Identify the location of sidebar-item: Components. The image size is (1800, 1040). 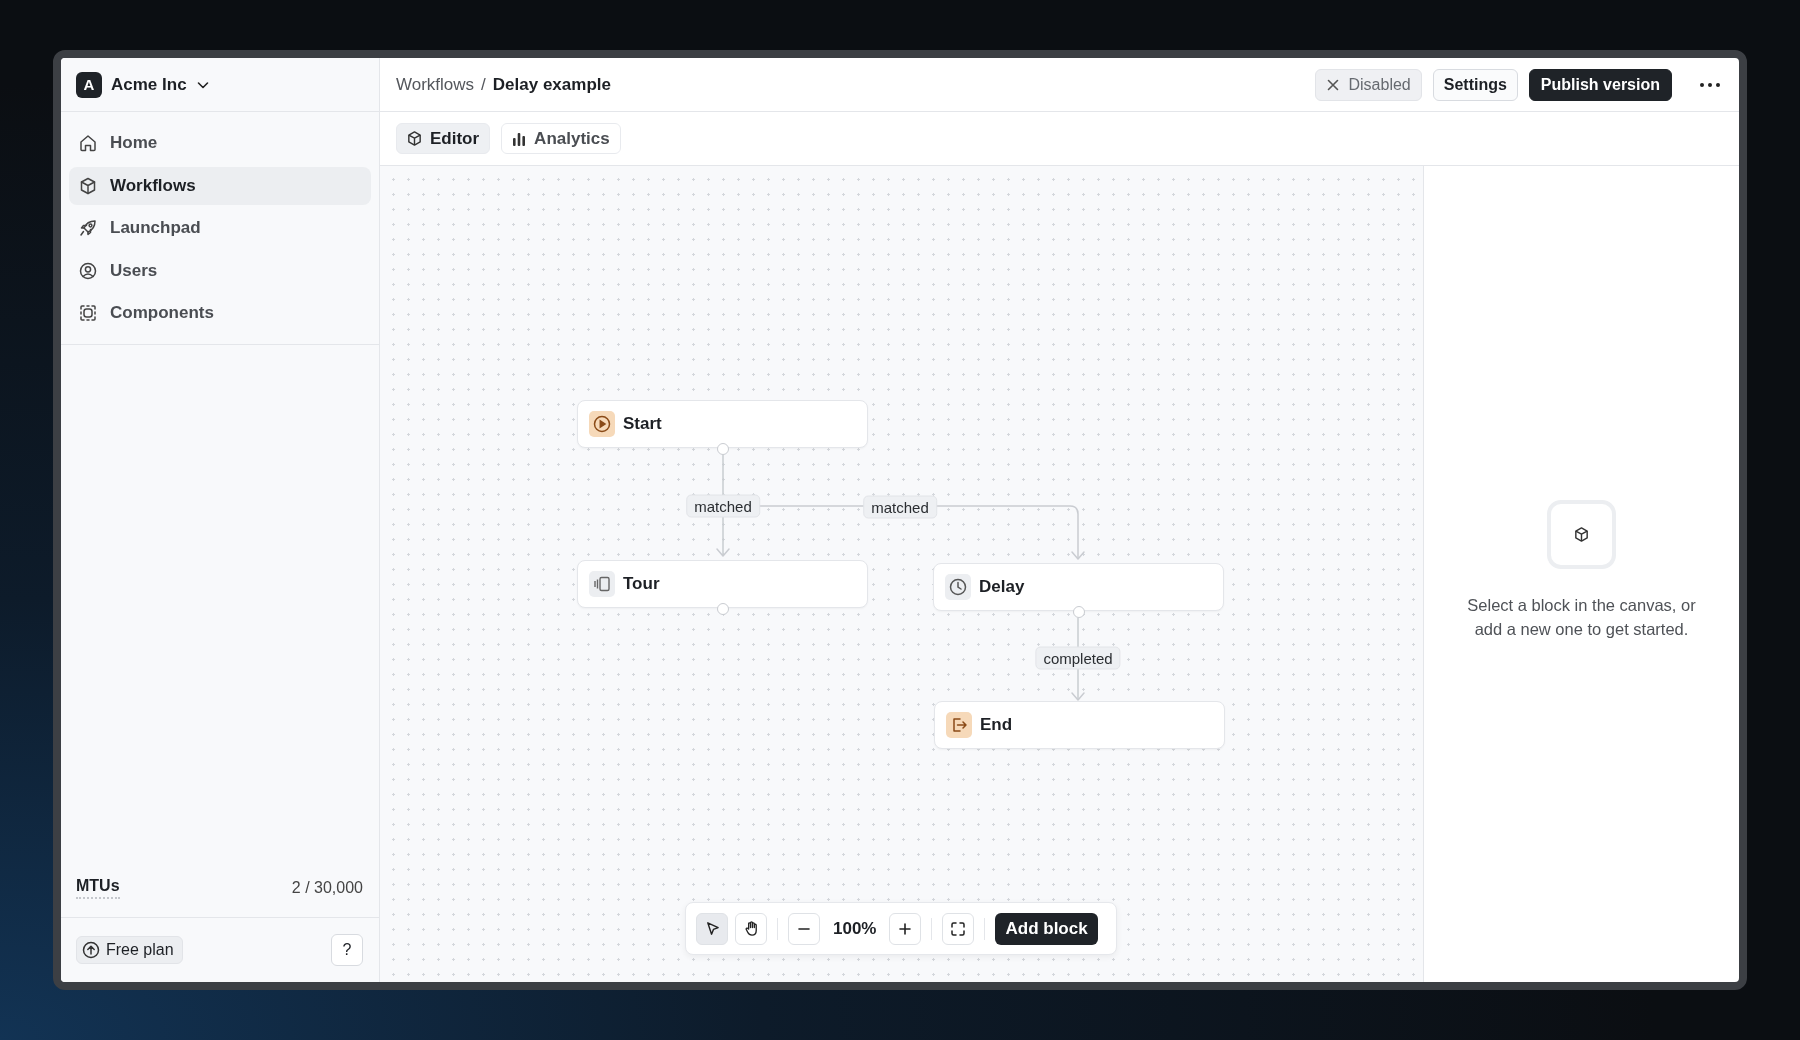
(220, 313).